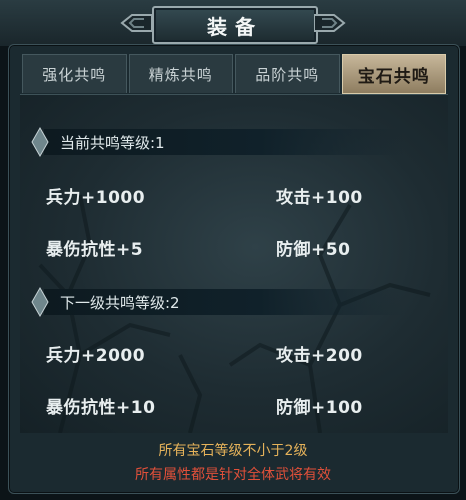 The height and width of the screenshot is (500, 466). What do you see at coordinates (101, 408) in the screenshot?
I see `stat-crit-damage-resist-next: 暴伤抗性+10` at bounding box center [101, 408].